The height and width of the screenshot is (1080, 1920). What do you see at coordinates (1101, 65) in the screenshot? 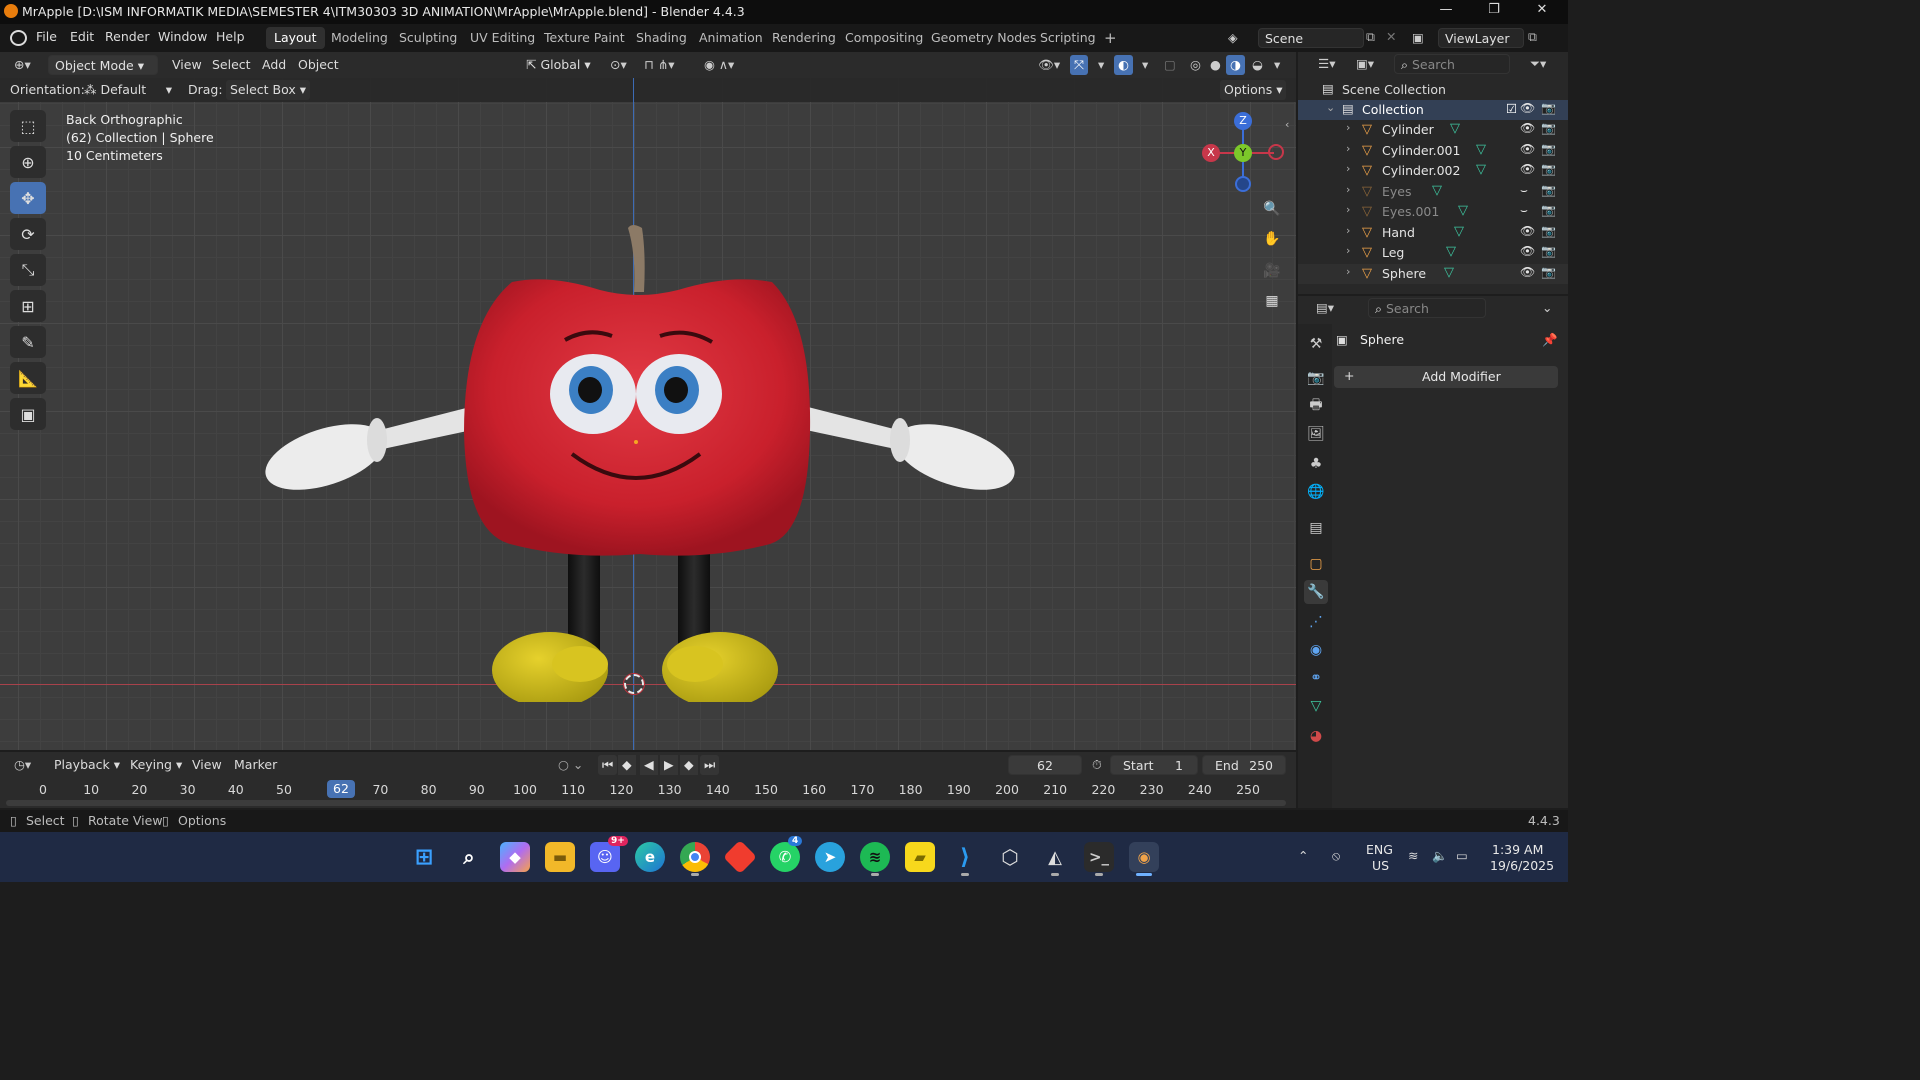
I see `gizmo-dropdown-icon: ▾` at bounding box center [1101, 65].